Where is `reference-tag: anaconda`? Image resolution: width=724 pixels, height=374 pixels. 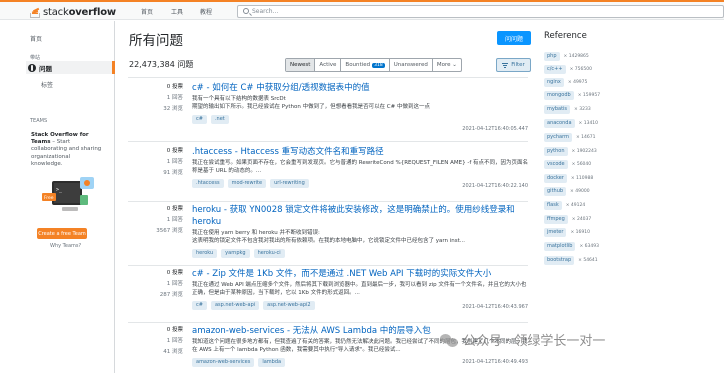 reference-tag: anaconda is located at coordinates (559, 123).